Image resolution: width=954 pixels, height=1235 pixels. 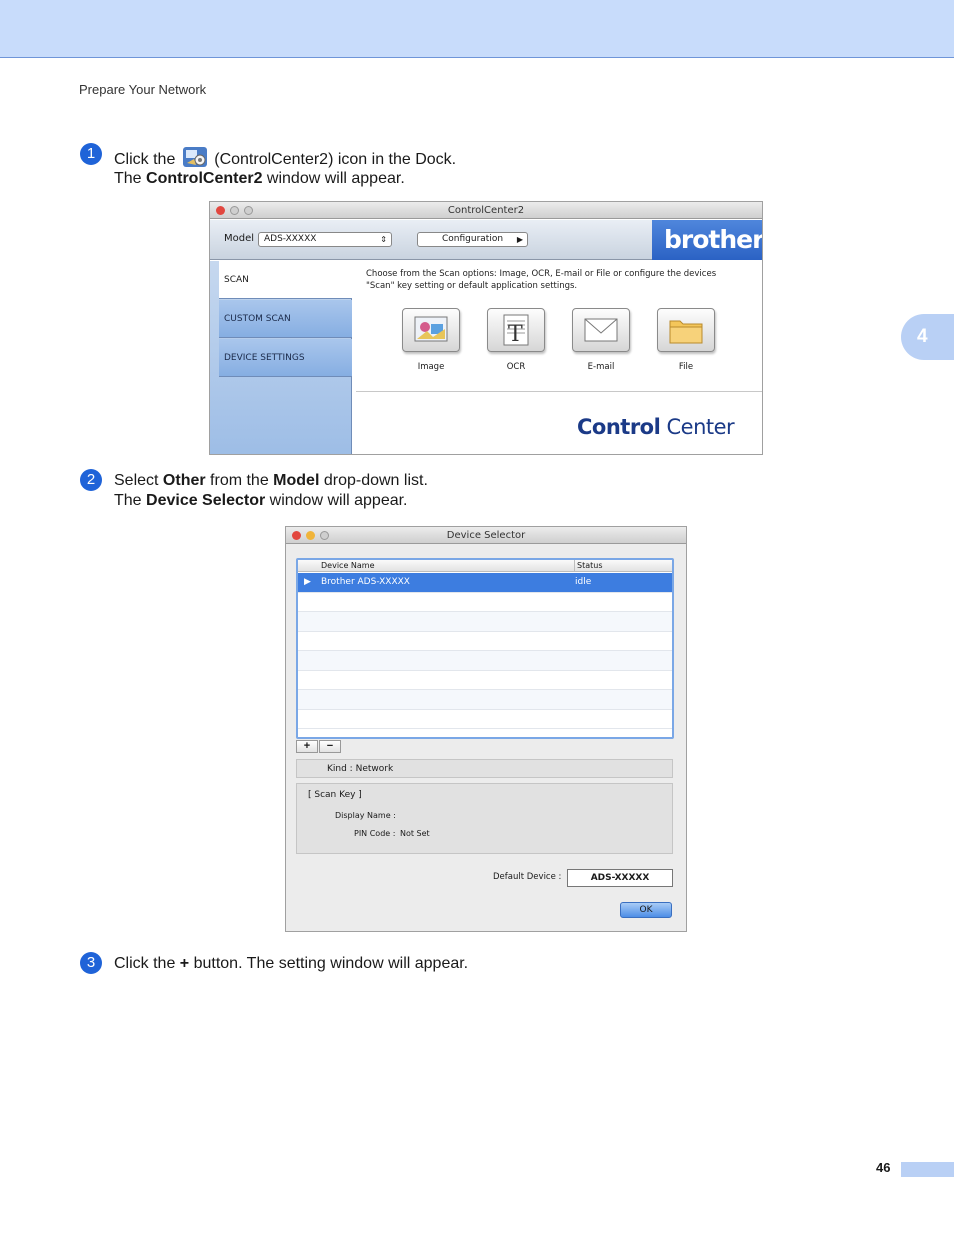 I want to click on configuration-button: Configuration ▶, so click(x=472, y=239).